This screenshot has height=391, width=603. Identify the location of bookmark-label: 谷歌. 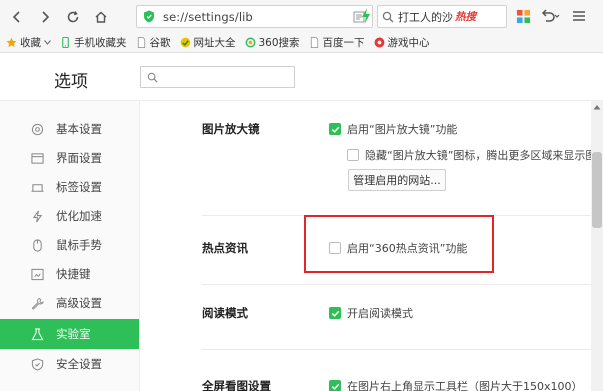
(160, 43).